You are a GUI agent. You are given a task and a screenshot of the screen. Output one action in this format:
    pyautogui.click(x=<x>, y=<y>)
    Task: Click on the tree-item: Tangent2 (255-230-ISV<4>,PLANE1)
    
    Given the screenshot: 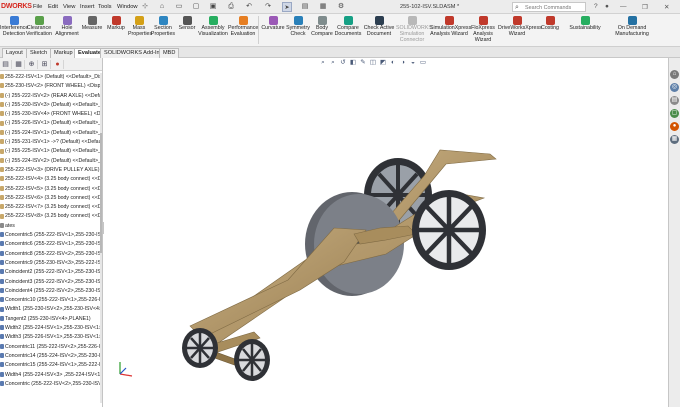 What is the action you would take?
    pyautogui.click(x=51, y=319)
    